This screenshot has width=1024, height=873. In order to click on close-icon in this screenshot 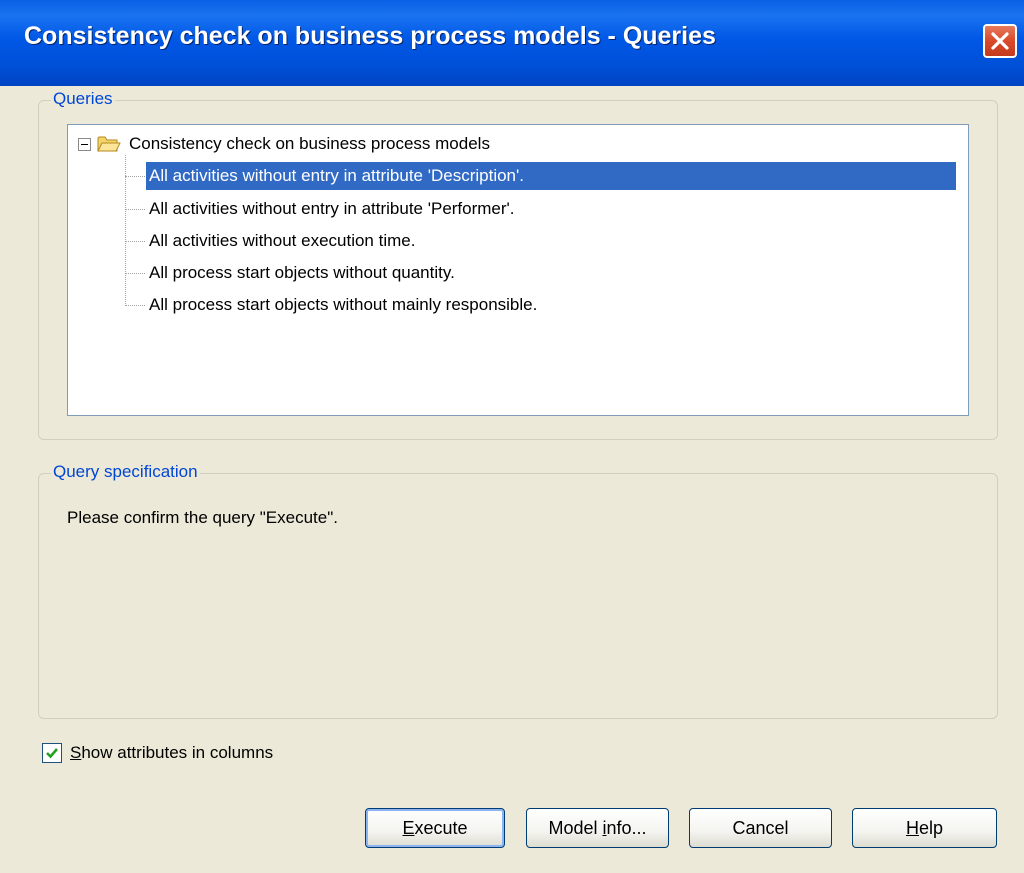, I will do `click(1000, 41)`.